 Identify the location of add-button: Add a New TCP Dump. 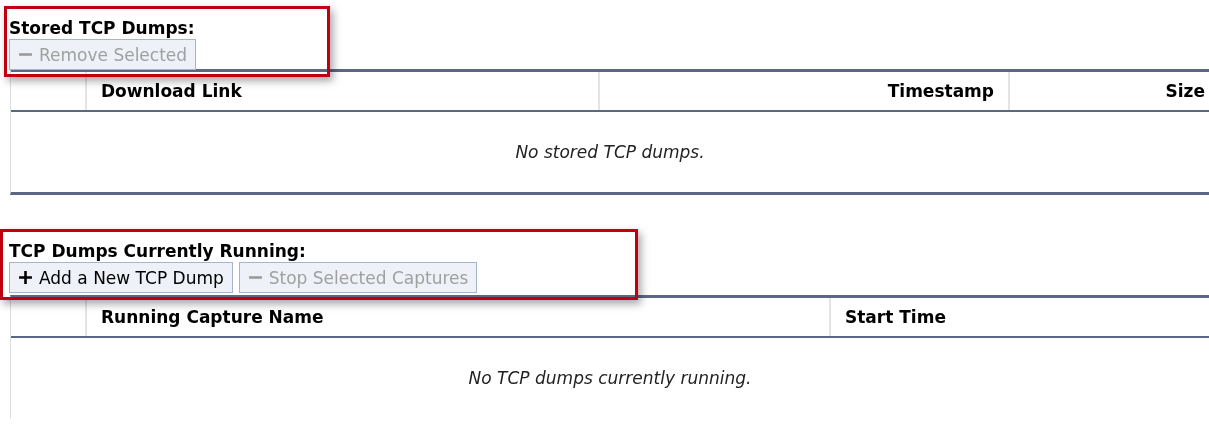
(121, 277).